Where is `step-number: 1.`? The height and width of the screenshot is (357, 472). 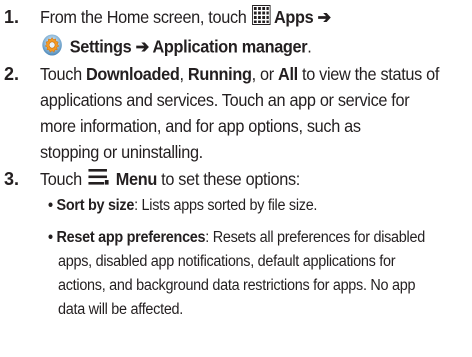
step-number: 1. is located at coordinates (12, 17).